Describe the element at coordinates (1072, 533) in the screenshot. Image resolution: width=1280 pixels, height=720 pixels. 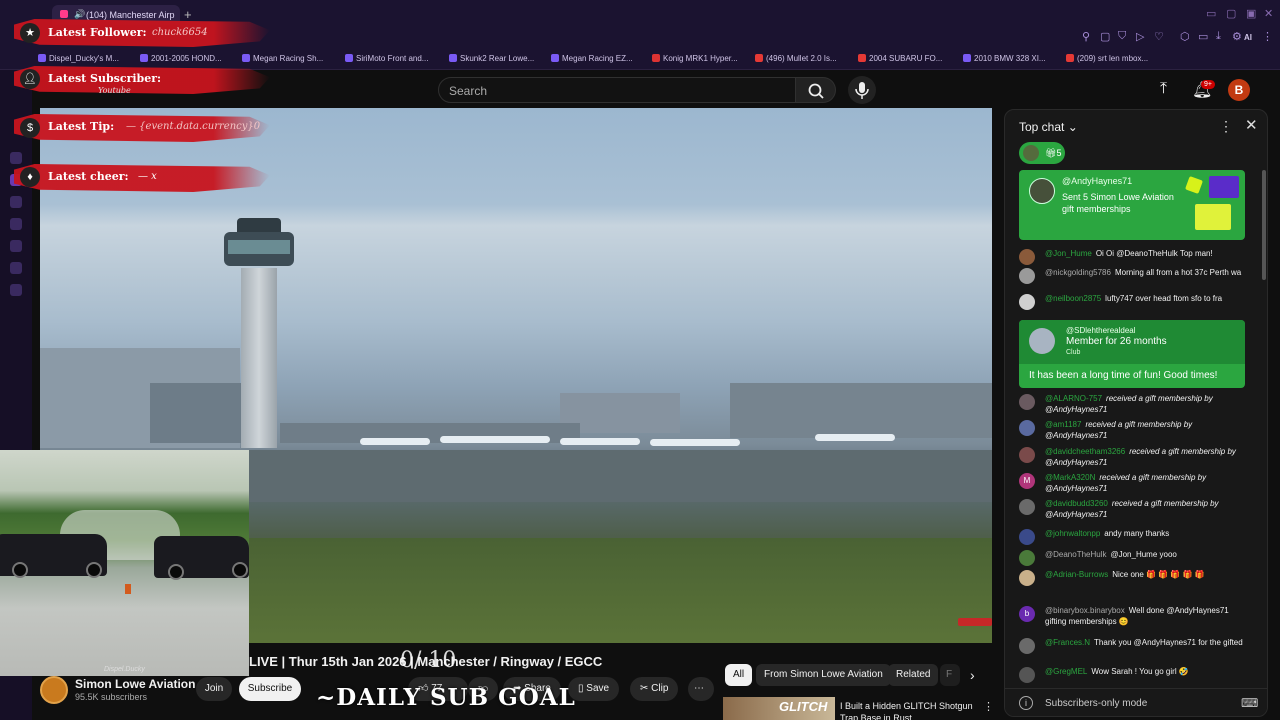
I see `chat-username: @johnwaltonpp` at that location.